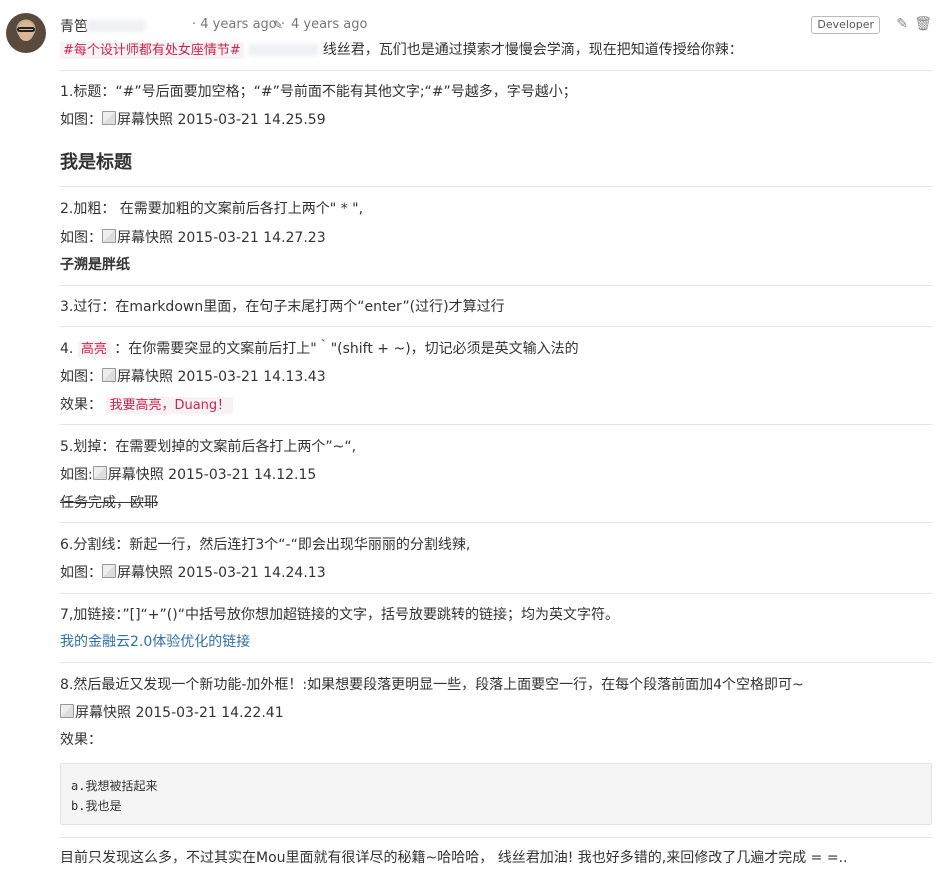 The image size is (944, 884). Describe the element at coordinates (278, 25) in the screenshot. I see `edited-pencil-icon: ✎` at that location.